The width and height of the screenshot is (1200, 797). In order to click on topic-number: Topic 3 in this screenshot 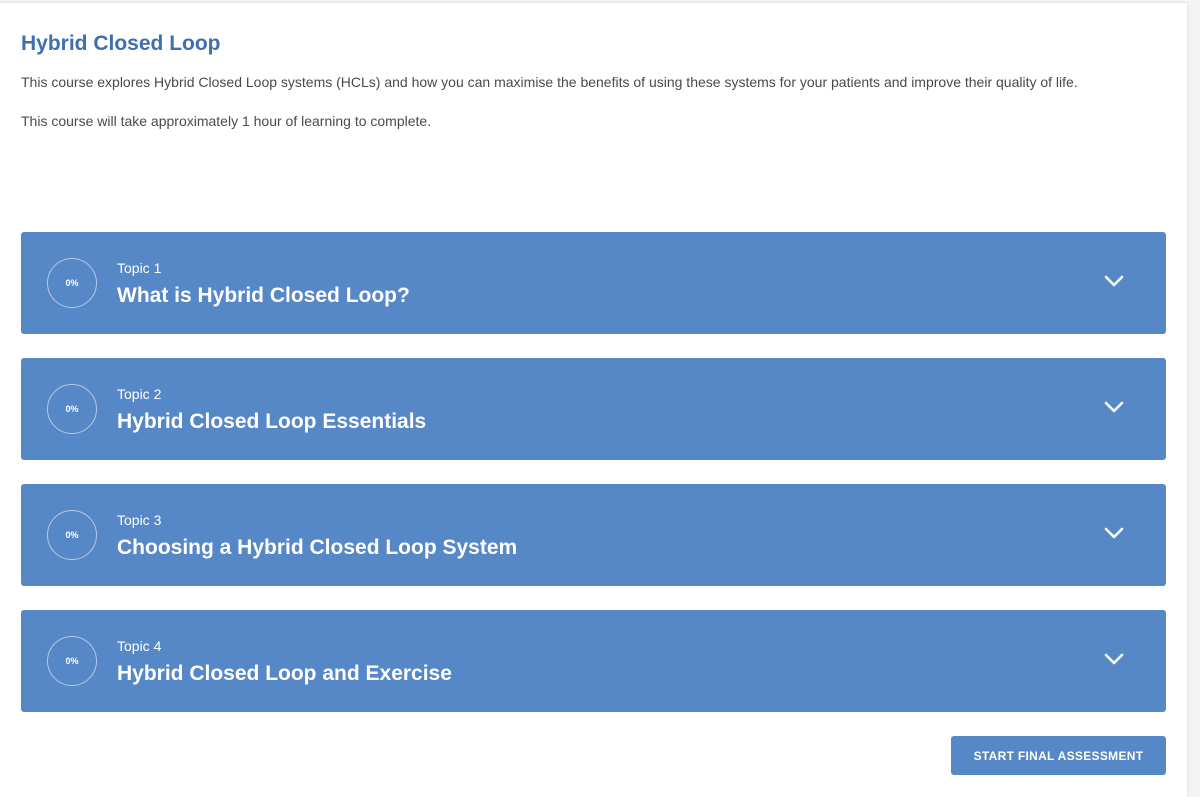, I will do `click(139, 520)`.